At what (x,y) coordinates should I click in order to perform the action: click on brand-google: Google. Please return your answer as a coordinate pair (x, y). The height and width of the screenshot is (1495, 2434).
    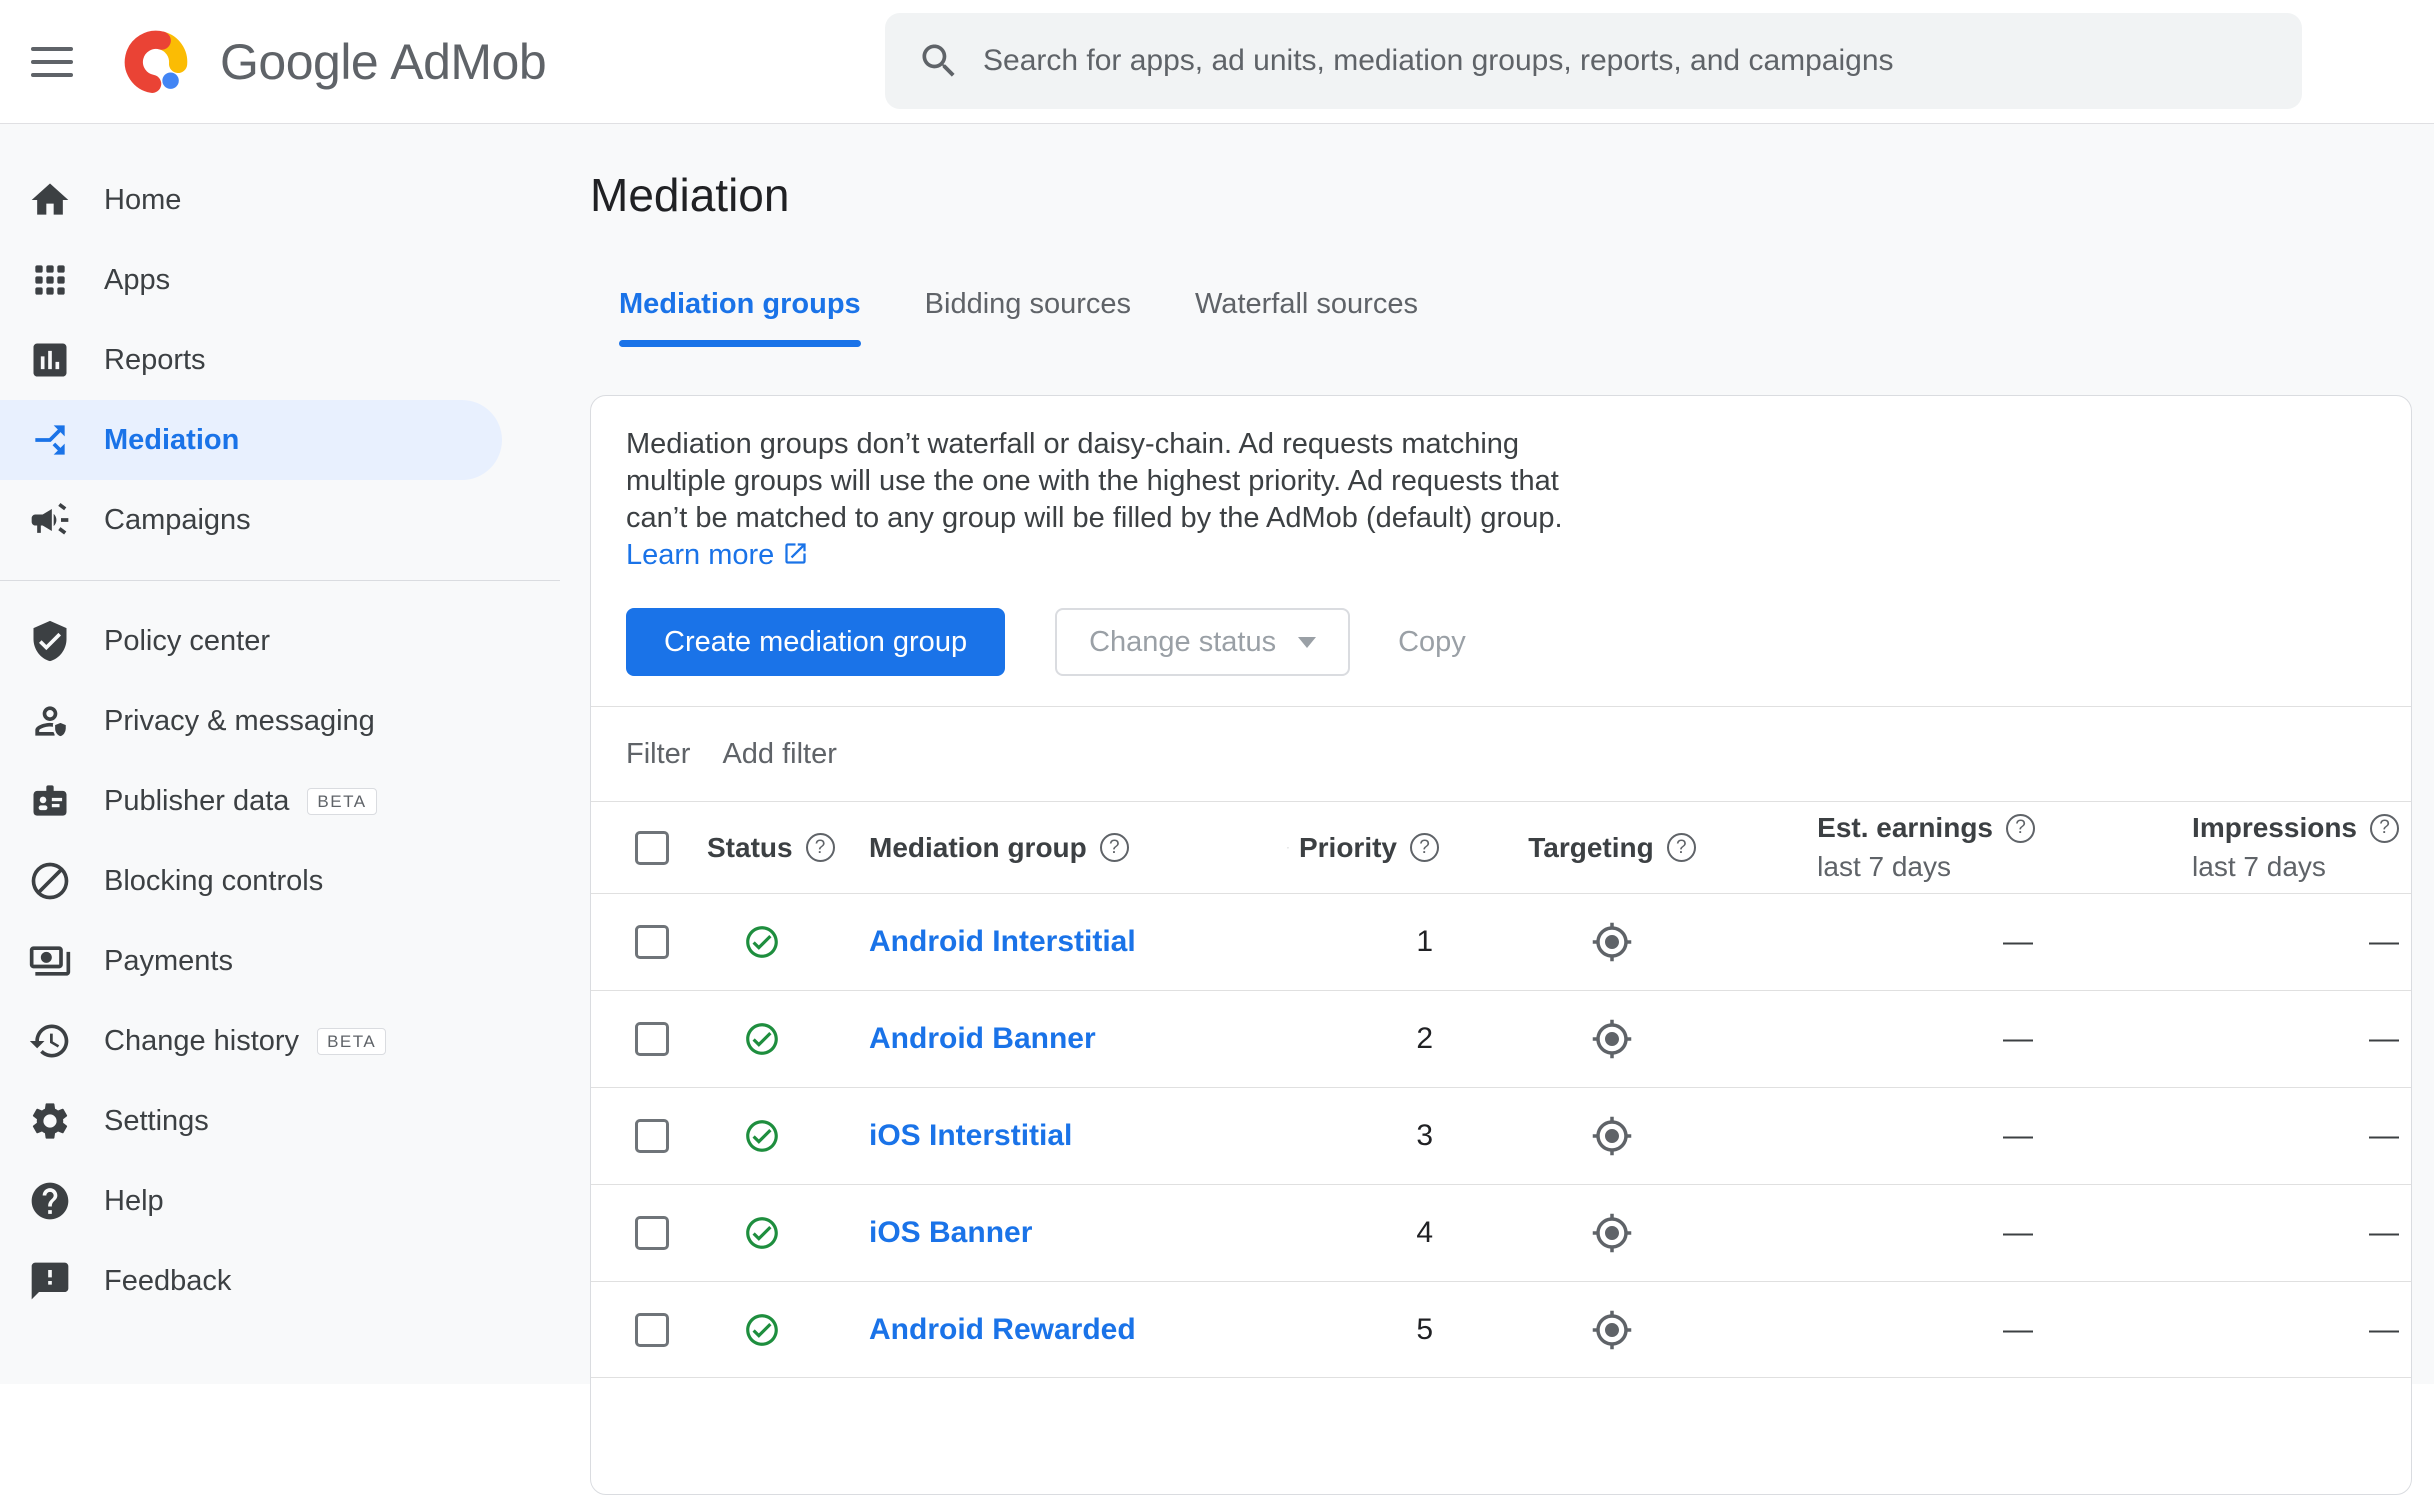
    Looking at the image, I should click on (299, 61).